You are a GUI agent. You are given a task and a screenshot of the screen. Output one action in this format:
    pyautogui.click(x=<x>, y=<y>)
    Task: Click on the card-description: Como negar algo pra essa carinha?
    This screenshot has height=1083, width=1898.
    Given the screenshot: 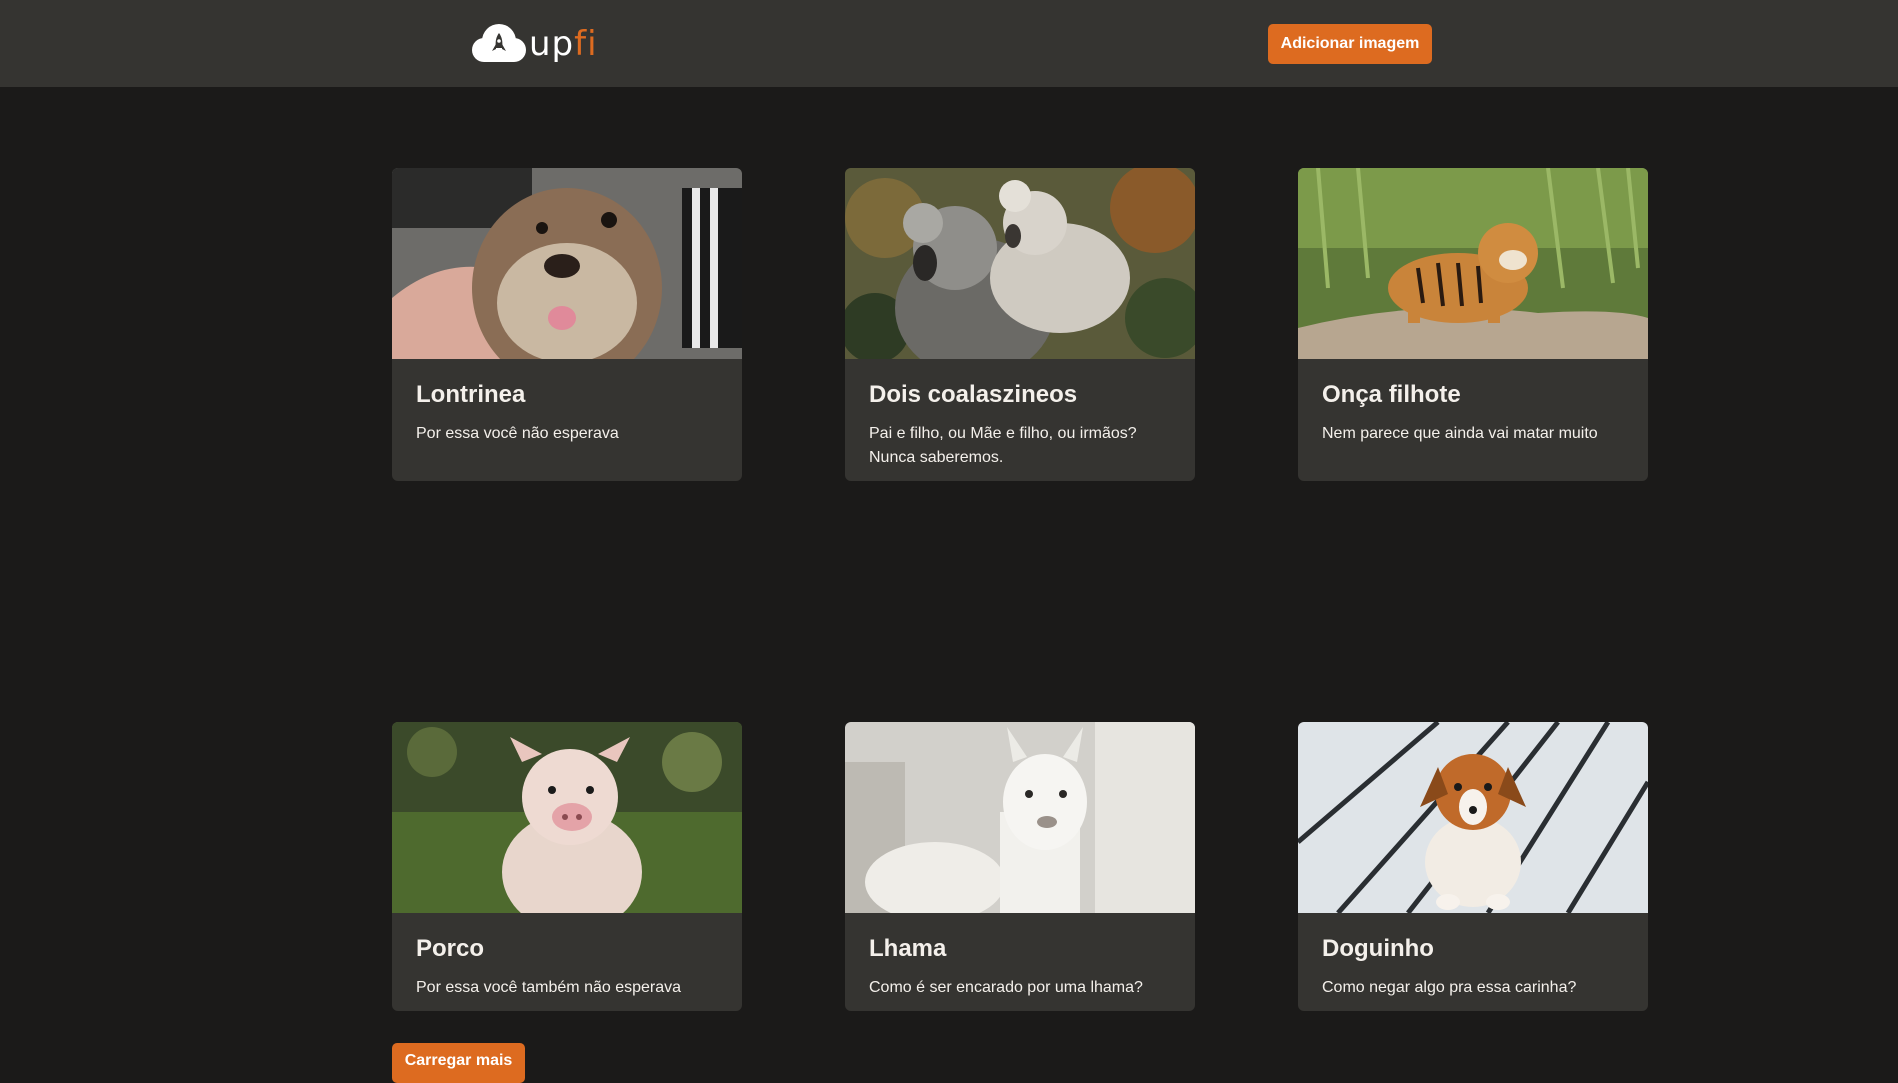 What is the action you would take?
    pyautogui.click(x=1449, y=987)
    